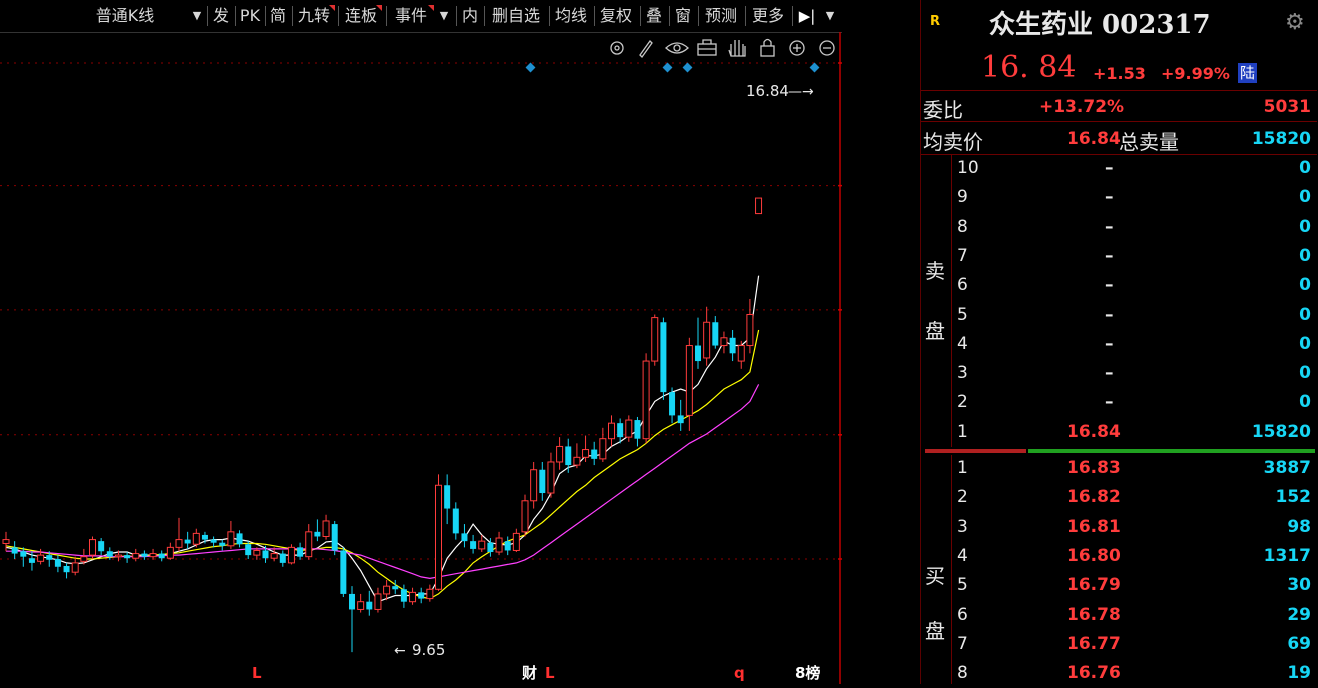 Image resolution: width=1318 pixels, height=688 pixels. What do you see at coordinates (654, 16) in the screenshot?
I see `toolbar-btn-overlay: 叠` at bounding box center [654, 16].